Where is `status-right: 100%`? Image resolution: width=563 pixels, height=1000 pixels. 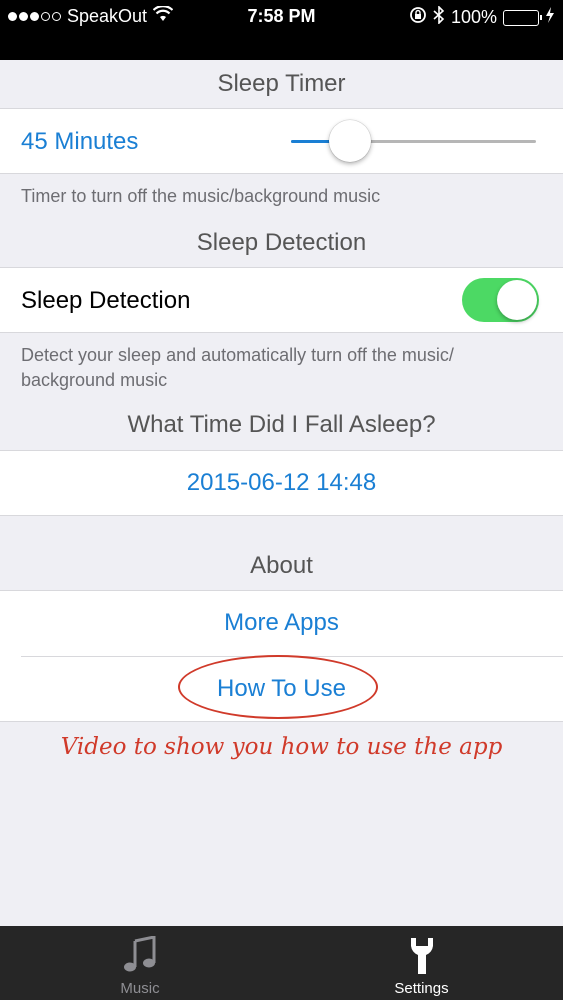
status-right: 100% is located at coordinates (482, 17).